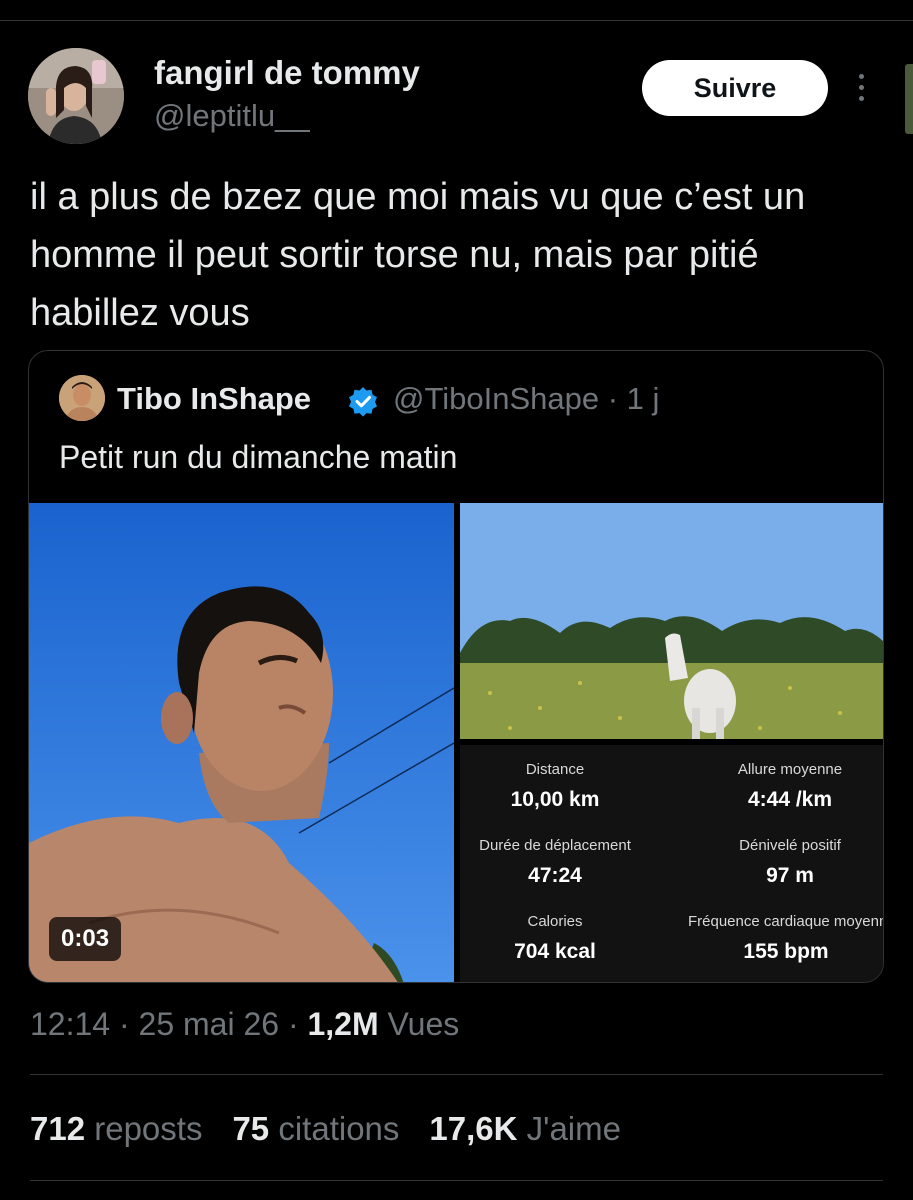 The width and height of the screenshot is (913, 1200). I want to click on stat-distance: Distance 10,00 km, so click(555, 786).